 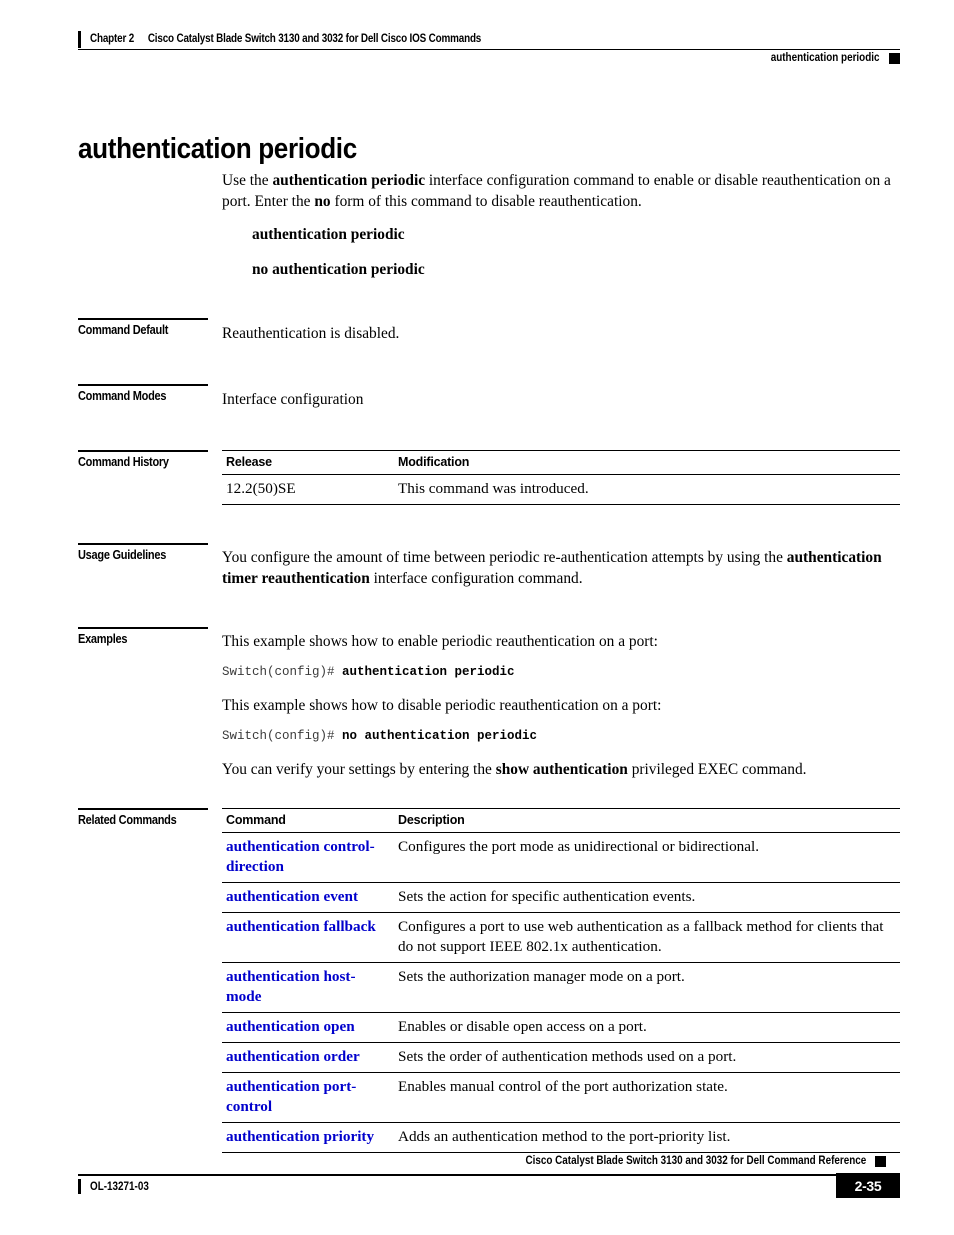 What do you see at coordinates (489, 49) in the screenshot?
I see `header-divider` at bounding box center [489, 49].